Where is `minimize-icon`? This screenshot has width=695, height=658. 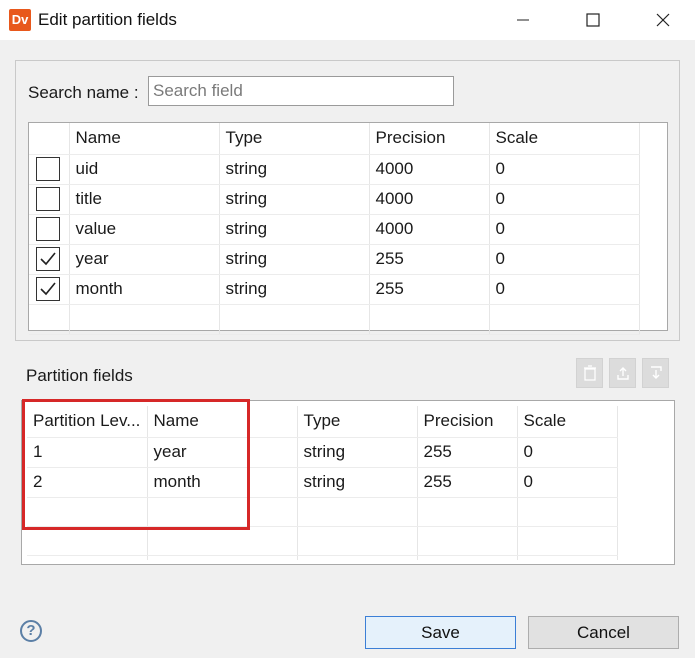 minimize-icon is located at coordinates (523, 20).